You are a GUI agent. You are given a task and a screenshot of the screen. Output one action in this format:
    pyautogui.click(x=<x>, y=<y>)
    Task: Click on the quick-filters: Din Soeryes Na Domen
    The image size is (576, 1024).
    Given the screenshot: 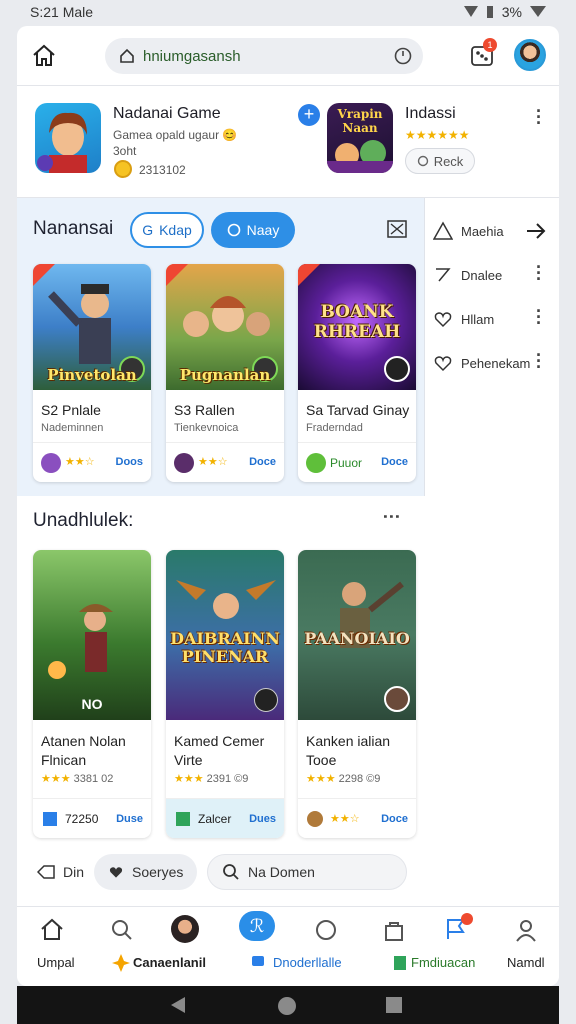 What is the action you would take?
    pyautogui.click(x=288, y=872)
    